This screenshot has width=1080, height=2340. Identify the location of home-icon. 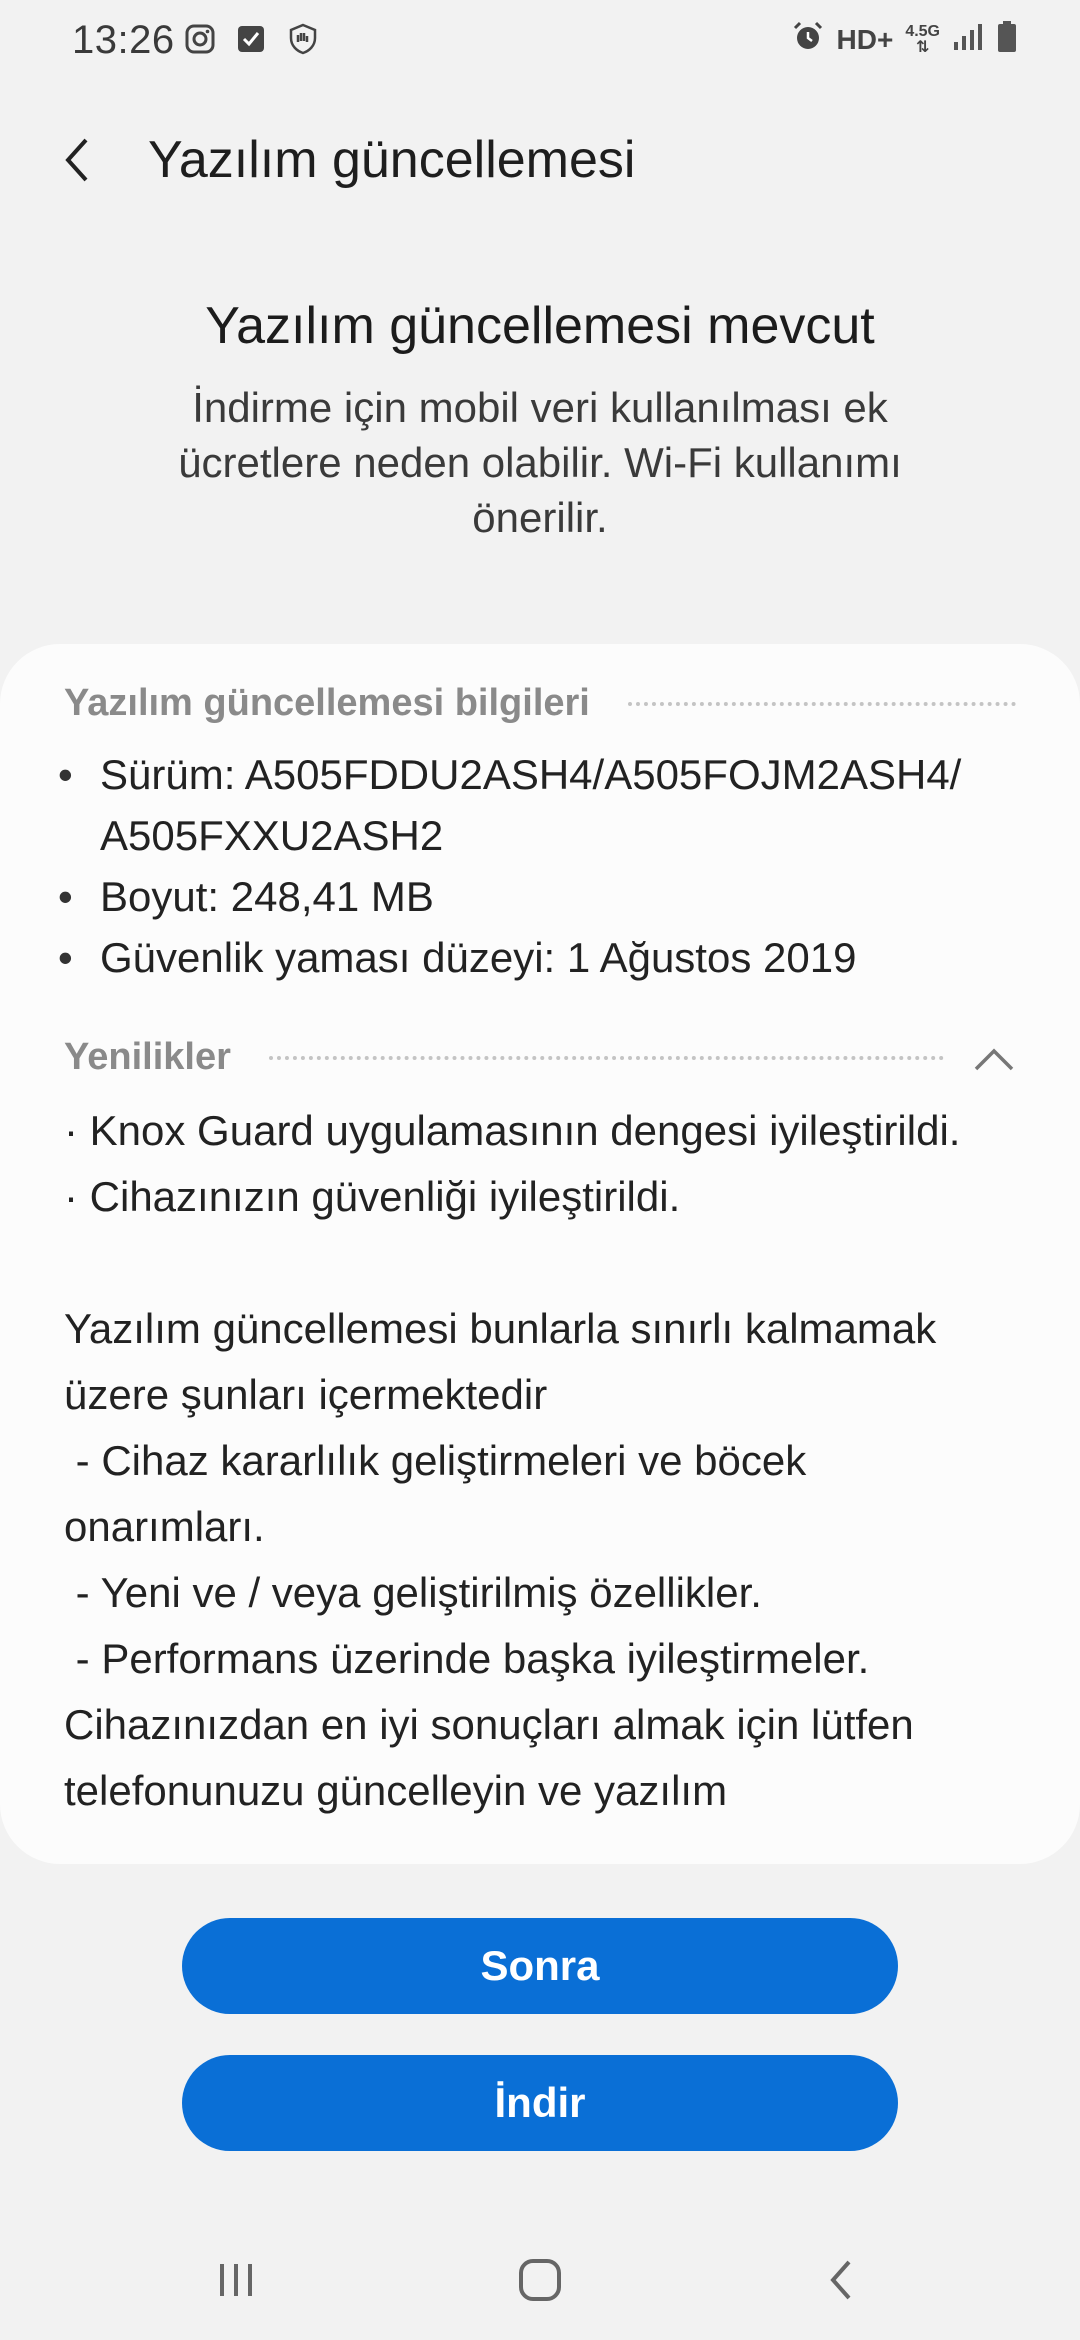
(540, 2280).